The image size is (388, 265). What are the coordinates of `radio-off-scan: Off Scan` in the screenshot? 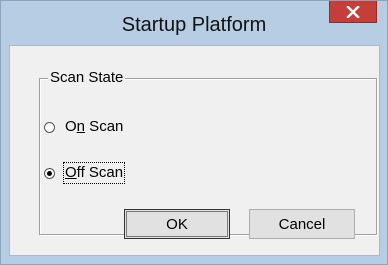 It's located at (85, 173).